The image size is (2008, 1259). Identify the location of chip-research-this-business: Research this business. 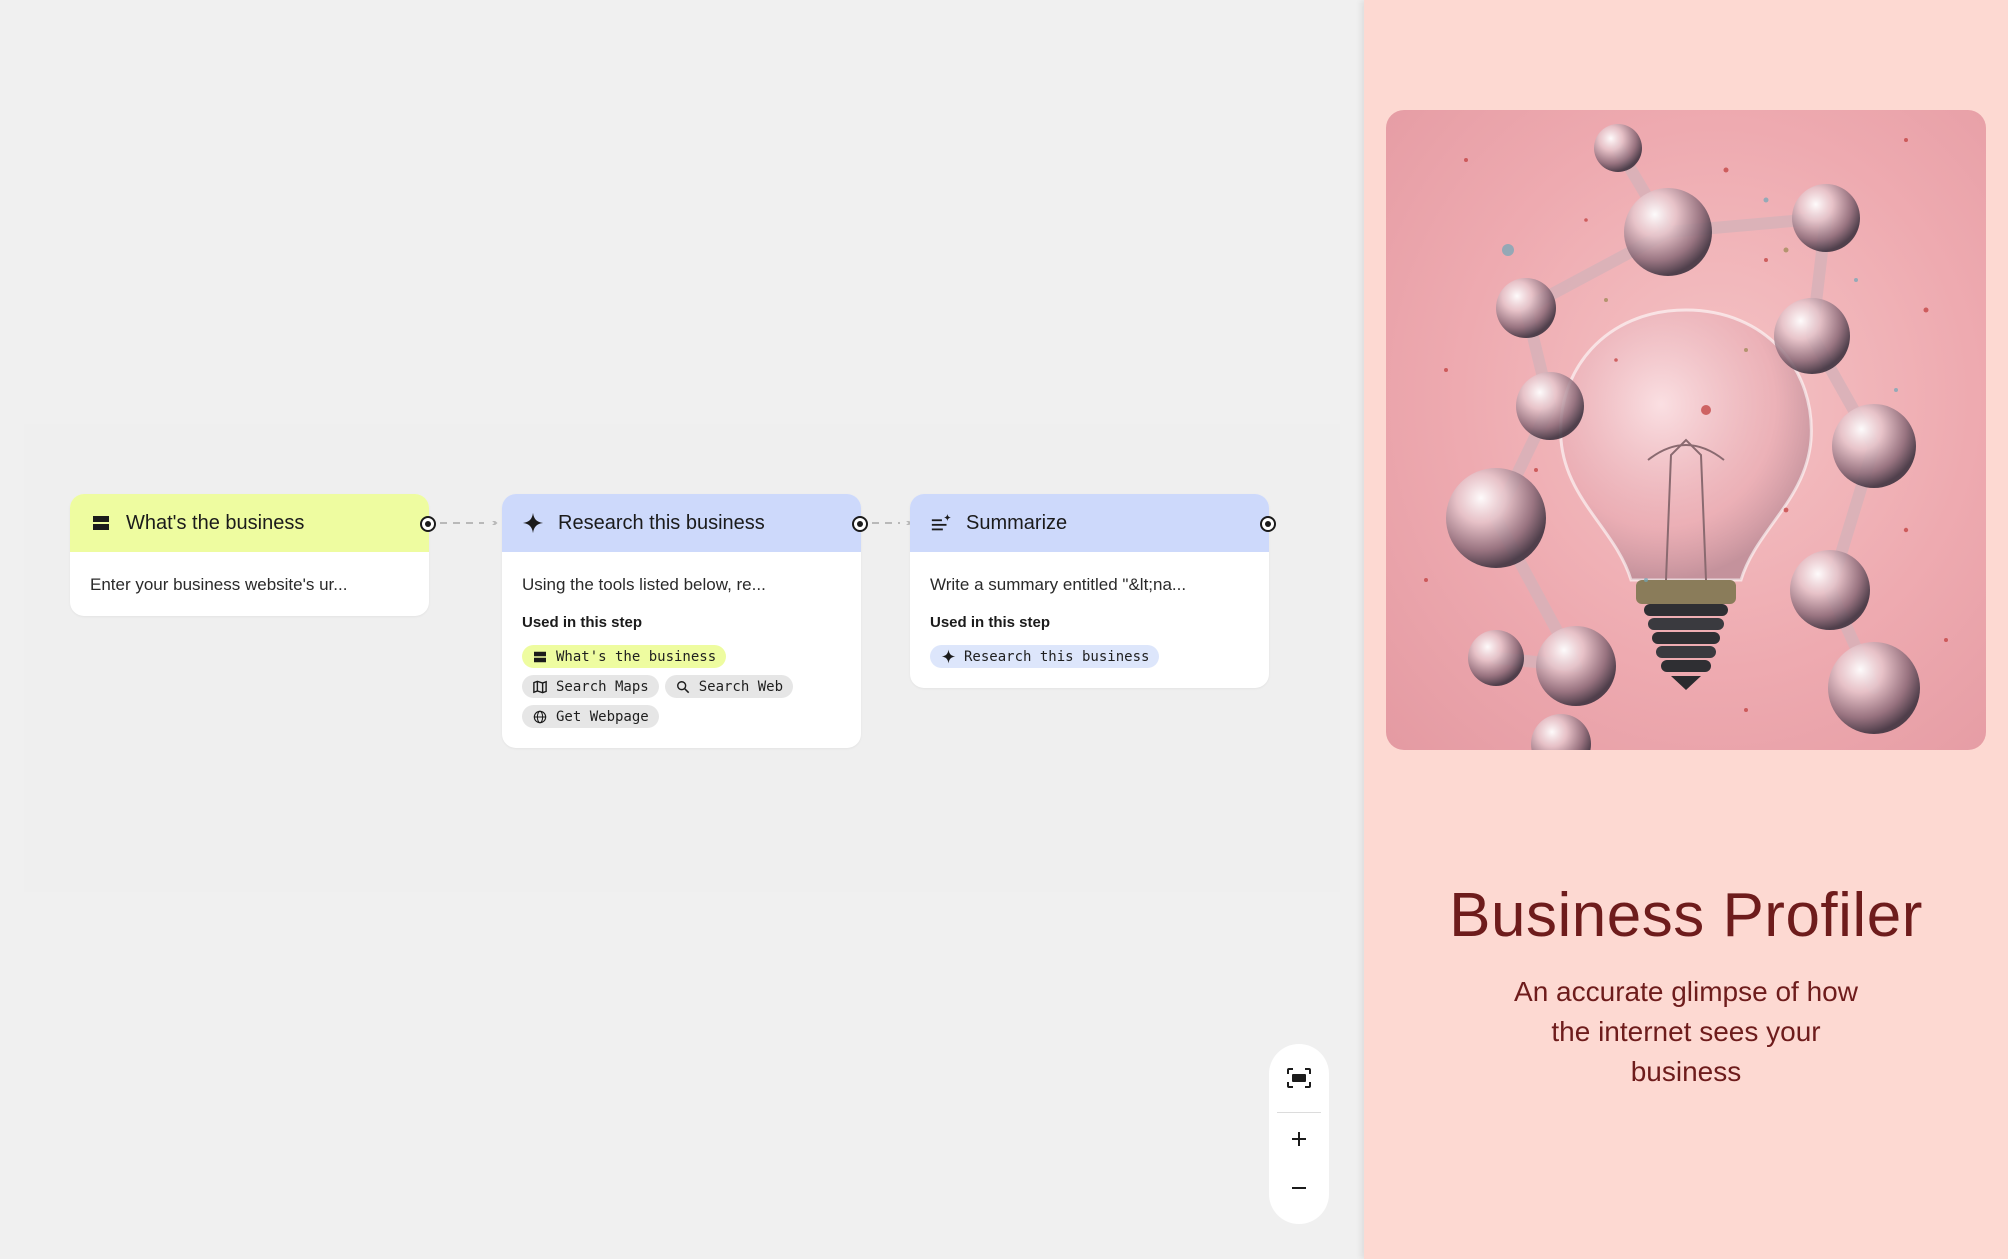
(1045, 656).